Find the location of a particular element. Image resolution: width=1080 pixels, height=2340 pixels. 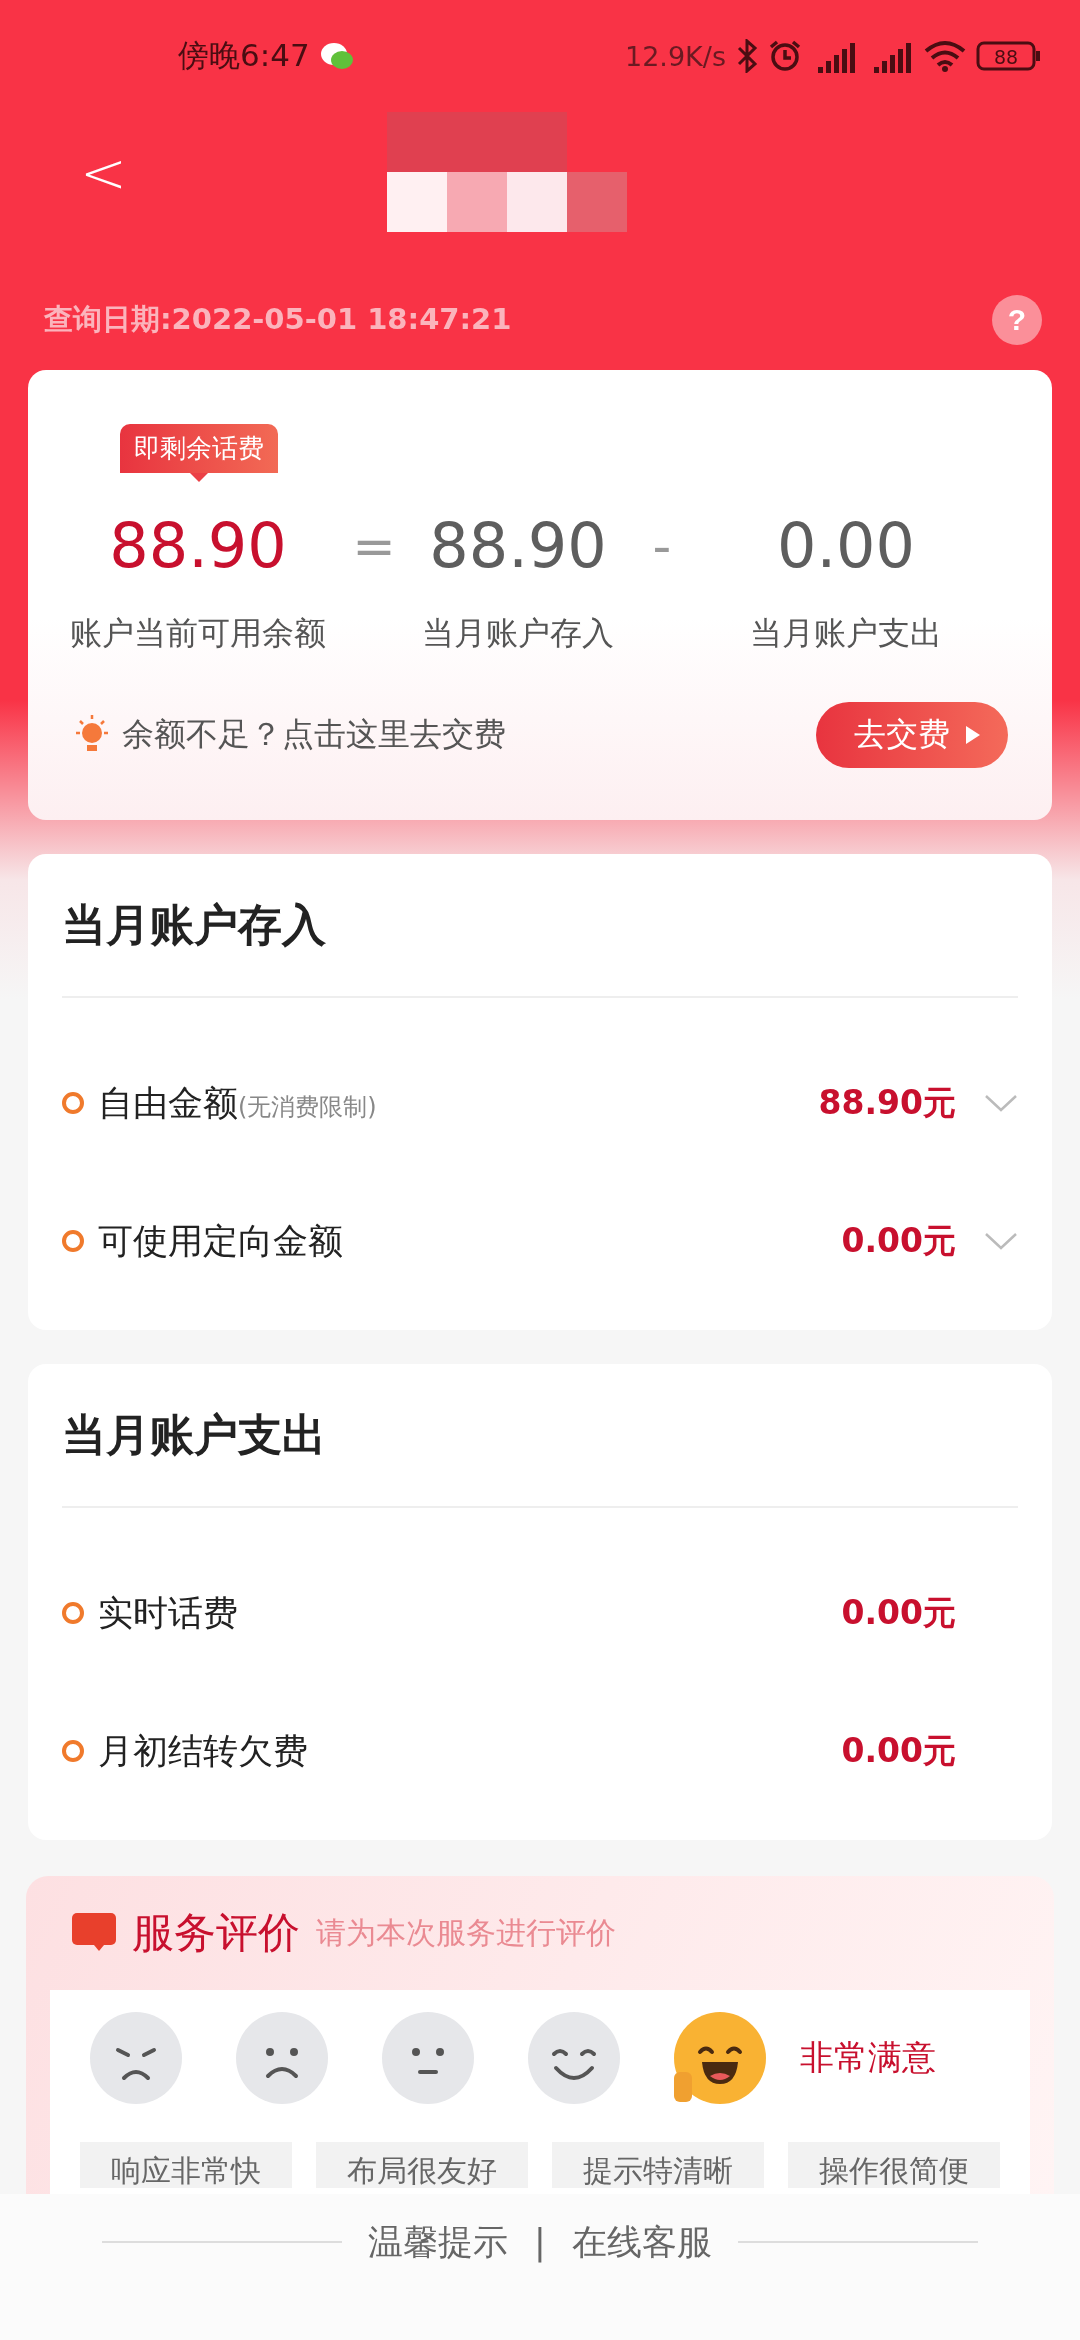

play-icon is located at coordinates (973, 735).